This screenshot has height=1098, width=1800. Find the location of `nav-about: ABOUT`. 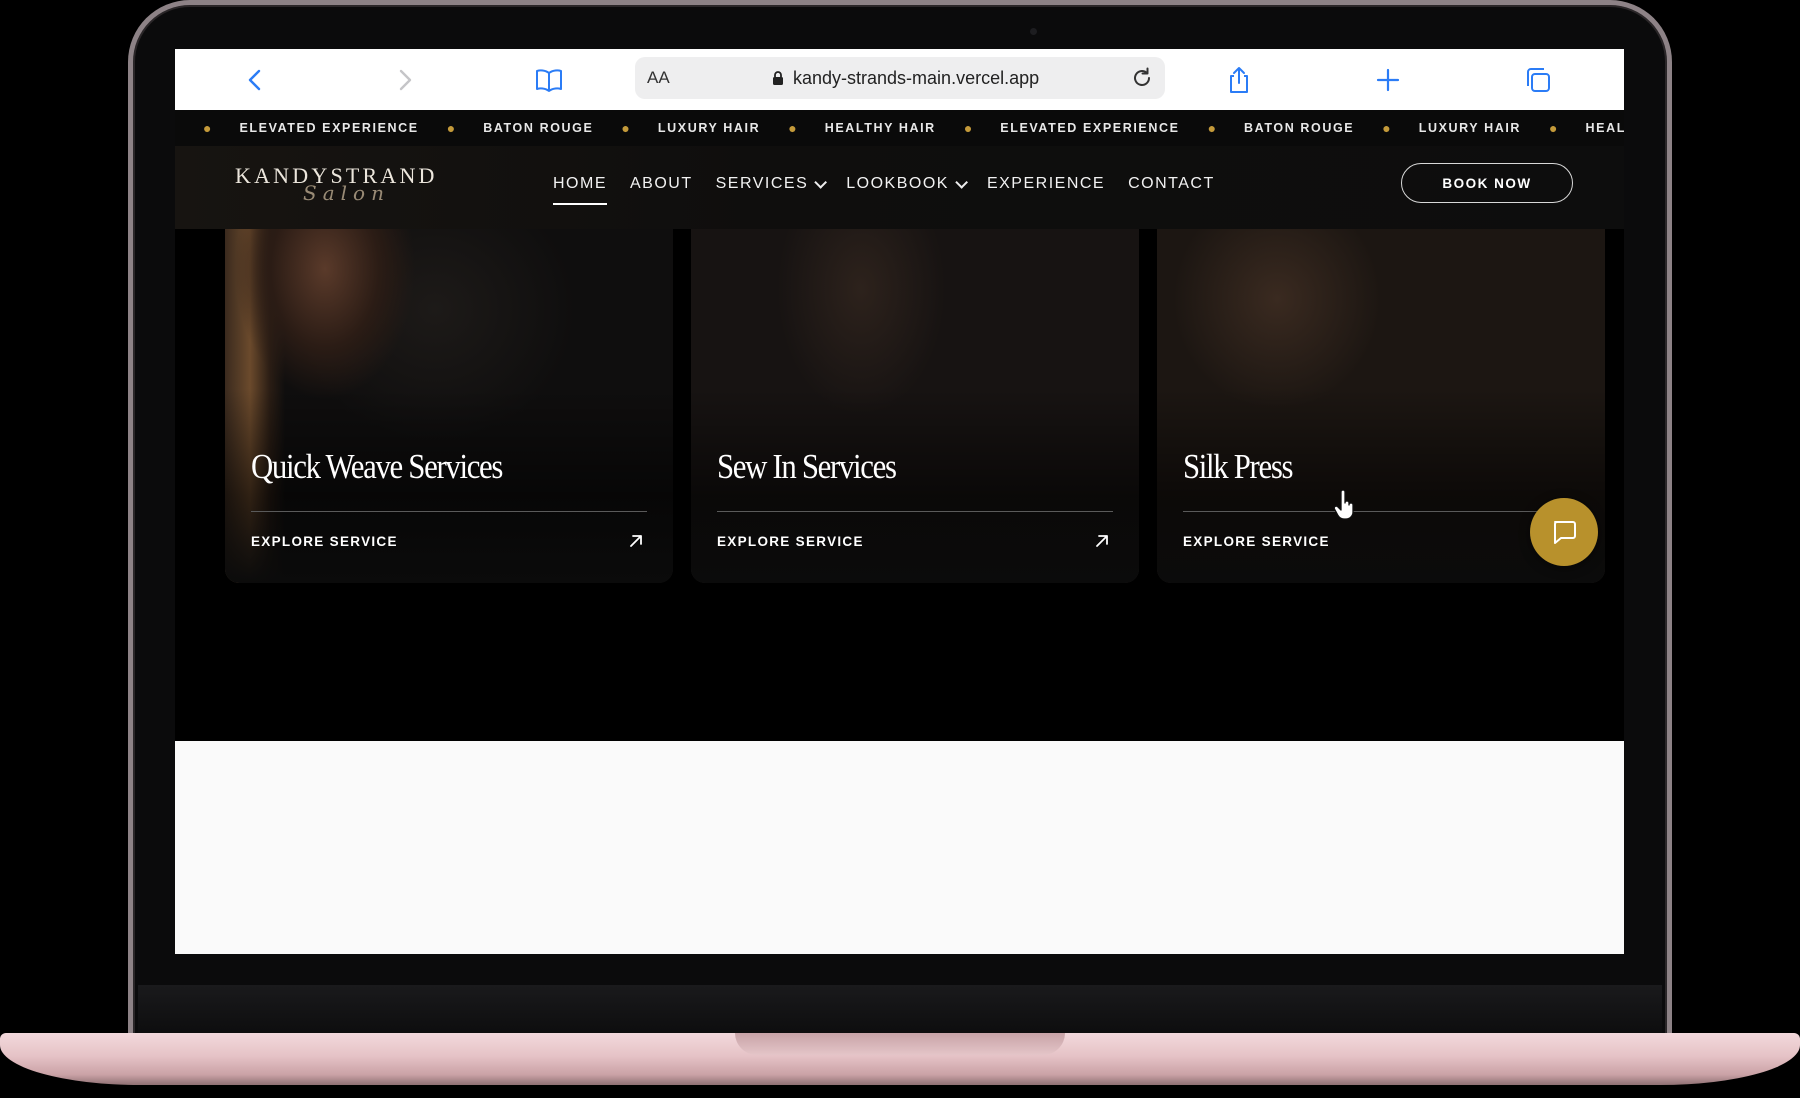

nav-about: ABOUT is located at coordinates (661, 184).